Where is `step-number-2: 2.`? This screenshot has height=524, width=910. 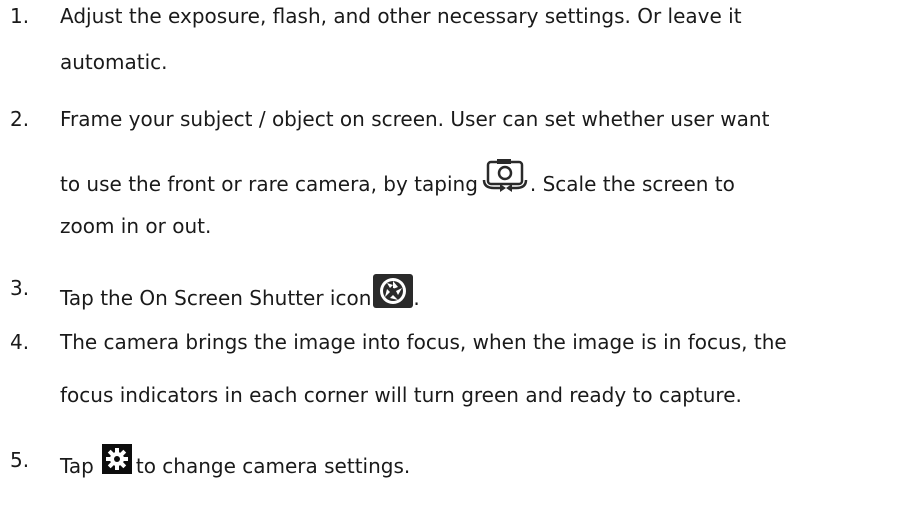 step-number-2: 2. is located at coordinates (20, 119).